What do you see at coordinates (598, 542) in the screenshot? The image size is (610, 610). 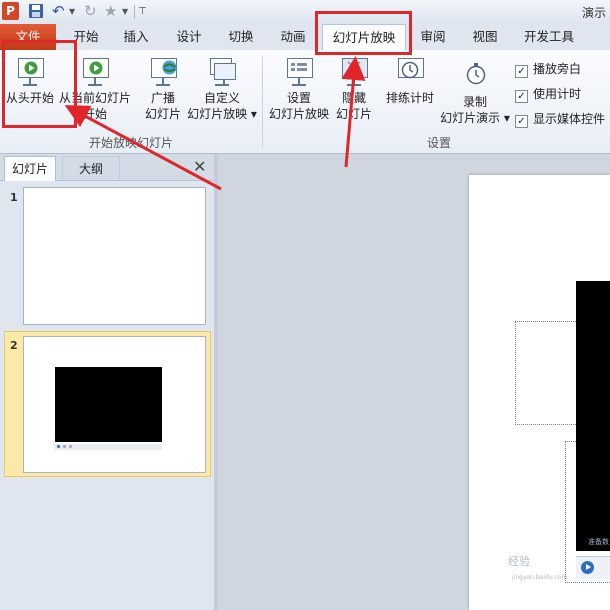 I see `video-caption: 准备数` at bounding box center [598, 542].